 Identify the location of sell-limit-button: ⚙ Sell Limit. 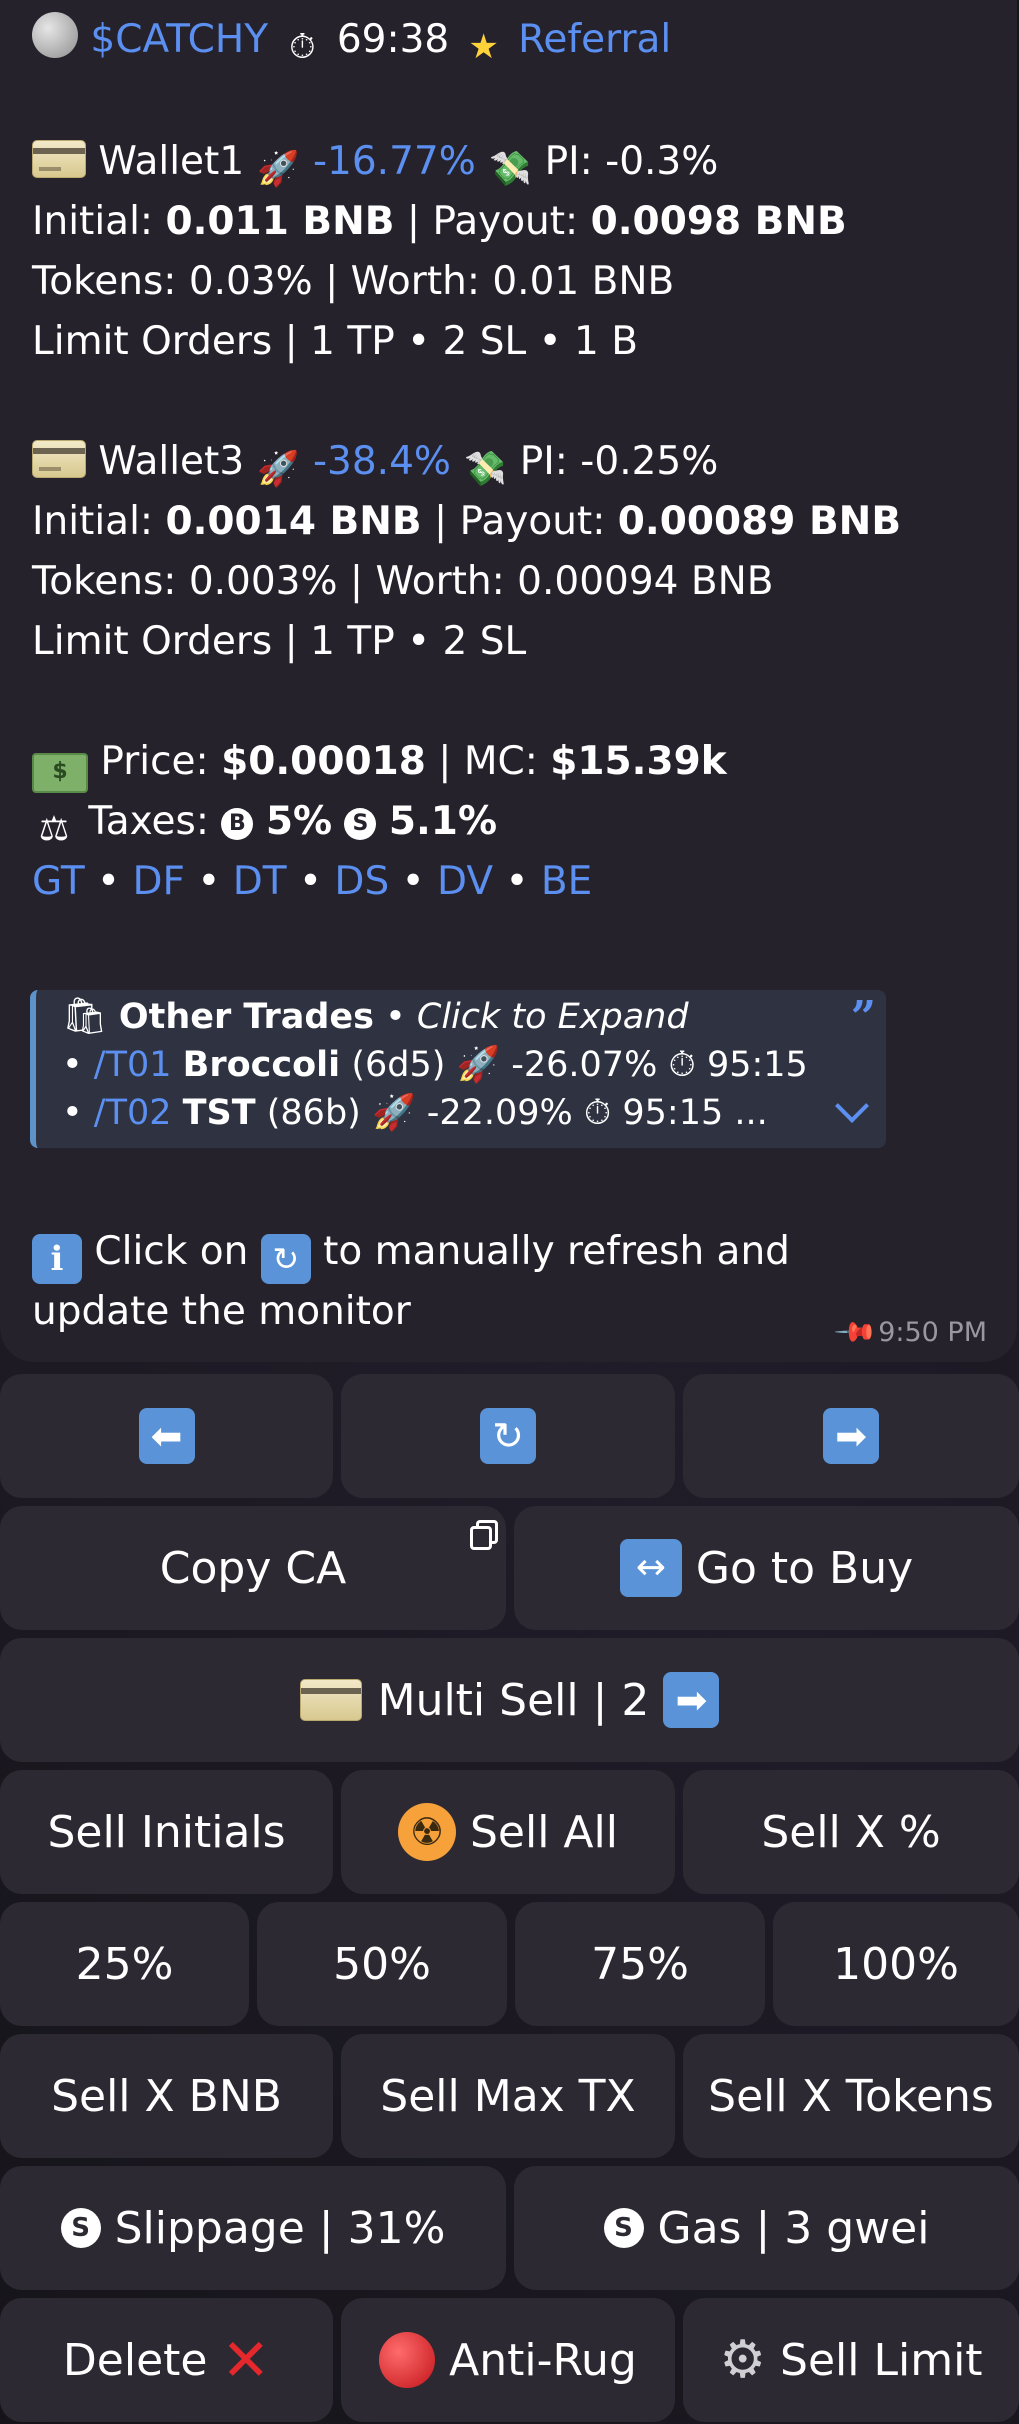
(851, 2360).